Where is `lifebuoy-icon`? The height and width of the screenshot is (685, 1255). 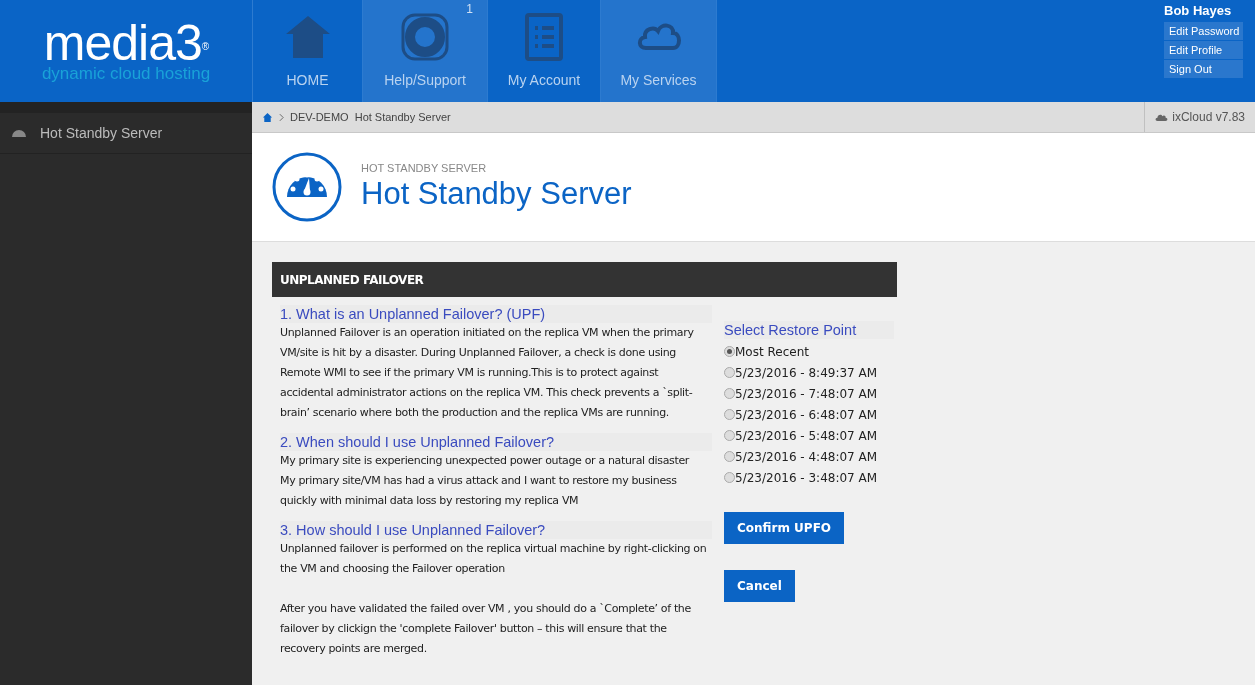
lifebuoy-icon is located at coordinates (425, 37).